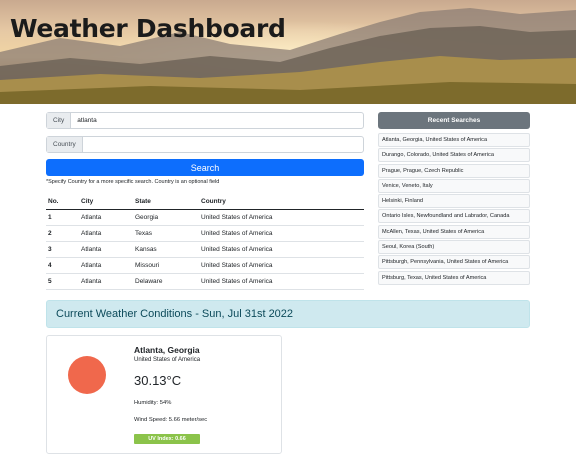 The width and height of the screenshot is (576, 458). I want to click on country-input, so click(222, 144).